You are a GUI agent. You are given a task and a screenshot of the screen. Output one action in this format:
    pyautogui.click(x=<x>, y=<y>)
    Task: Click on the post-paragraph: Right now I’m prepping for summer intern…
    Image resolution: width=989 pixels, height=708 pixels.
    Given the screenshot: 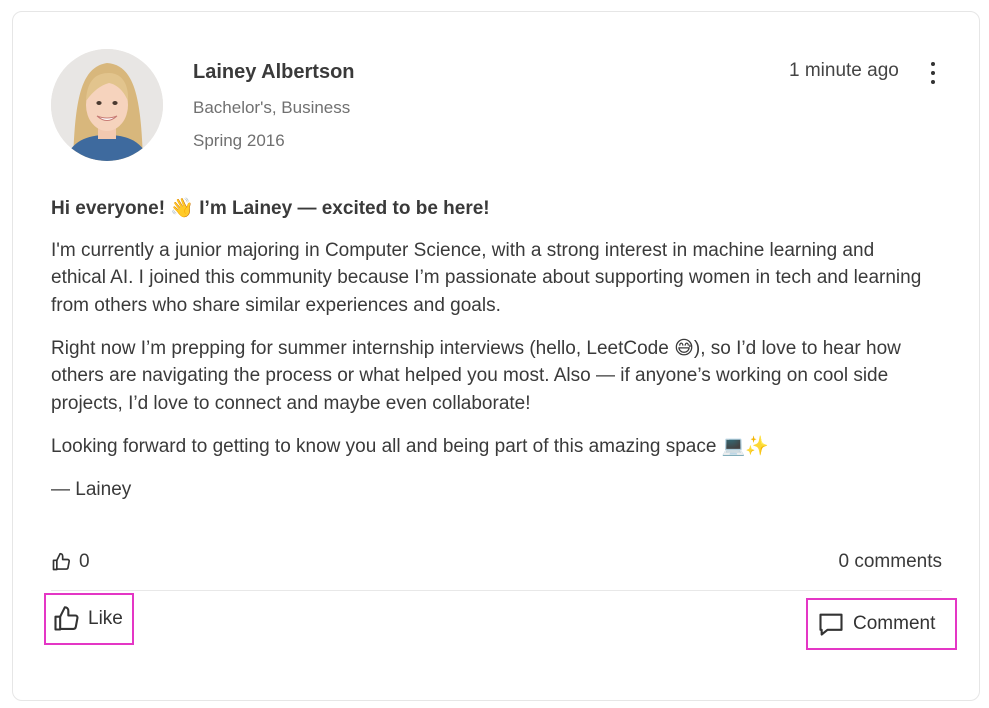 What is the action you would take?
    pyautogui.click(x=476, y=375)
    